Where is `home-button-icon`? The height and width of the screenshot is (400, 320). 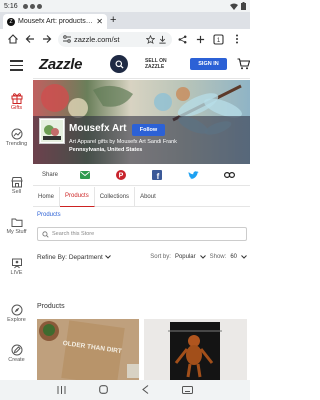
home-button-icon is located at coordinates (104, 390).